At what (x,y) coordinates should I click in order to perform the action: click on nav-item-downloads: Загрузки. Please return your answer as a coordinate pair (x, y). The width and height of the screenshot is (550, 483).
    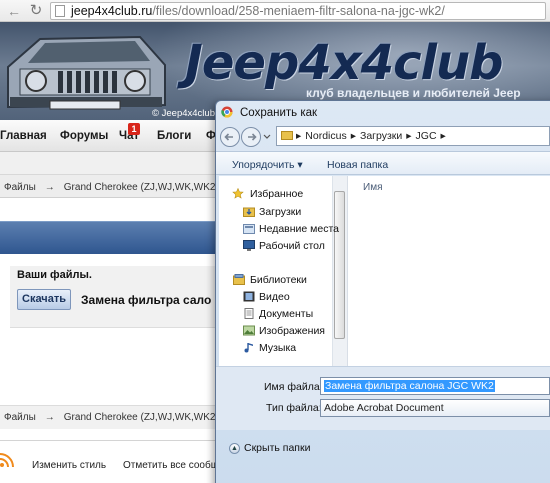
    Looking at the image, I should click on (280, 212).